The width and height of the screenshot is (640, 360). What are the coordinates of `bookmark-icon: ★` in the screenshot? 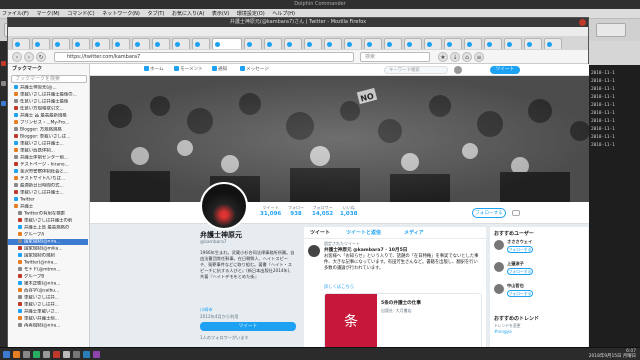 It's located at (443, 57).